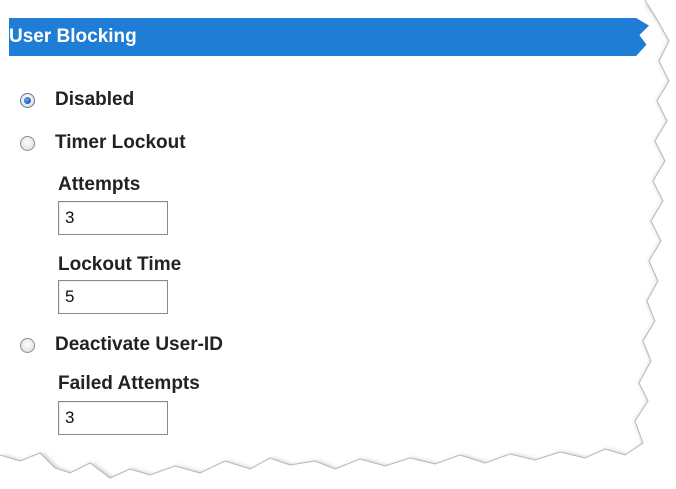 This screenshot has height=489, width=676. Describe the element at coordinates (27, 345) in the screenshot. I see `radio-deactivate-user-id` at that location.